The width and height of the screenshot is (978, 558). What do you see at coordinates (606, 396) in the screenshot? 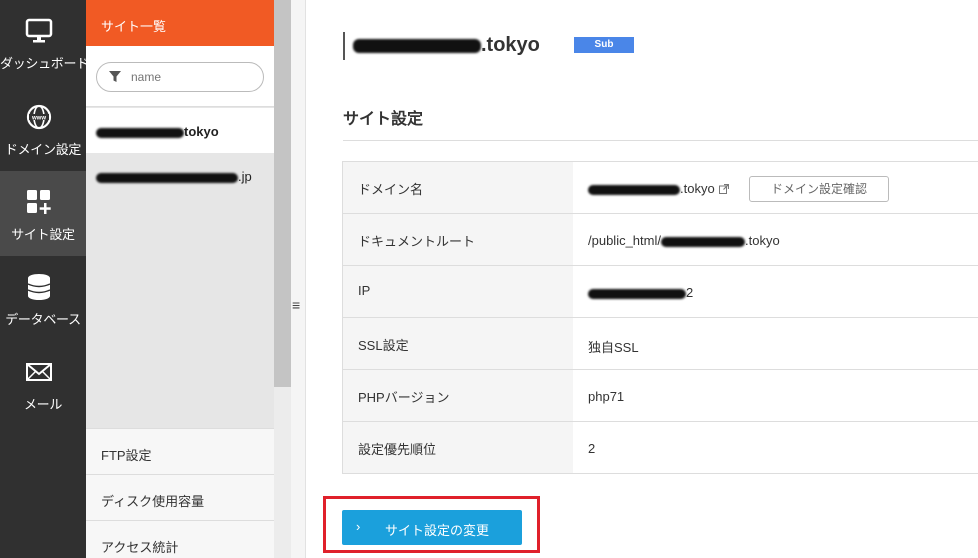
I see `php-version-value: php71` at bounding box center [606, 396].